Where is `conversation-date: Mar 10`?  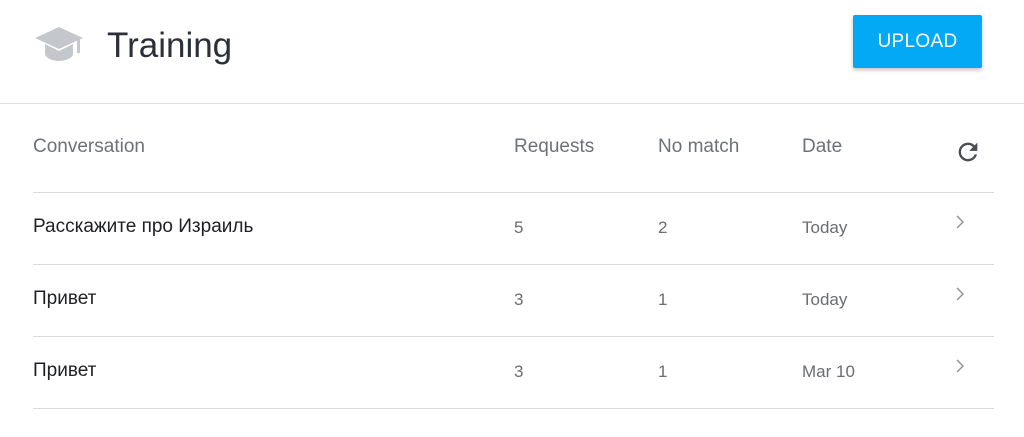 conversation-date: Mar 10 is located at coordinates (828, 371).